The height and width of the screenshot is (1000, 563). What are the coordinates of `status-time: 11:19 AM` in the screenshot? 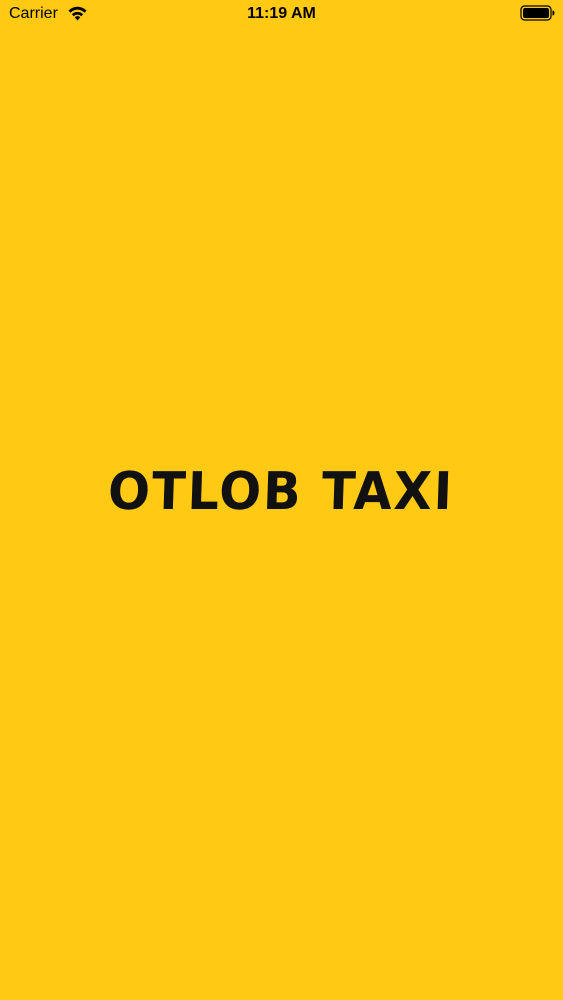 It's located at (281, 13).